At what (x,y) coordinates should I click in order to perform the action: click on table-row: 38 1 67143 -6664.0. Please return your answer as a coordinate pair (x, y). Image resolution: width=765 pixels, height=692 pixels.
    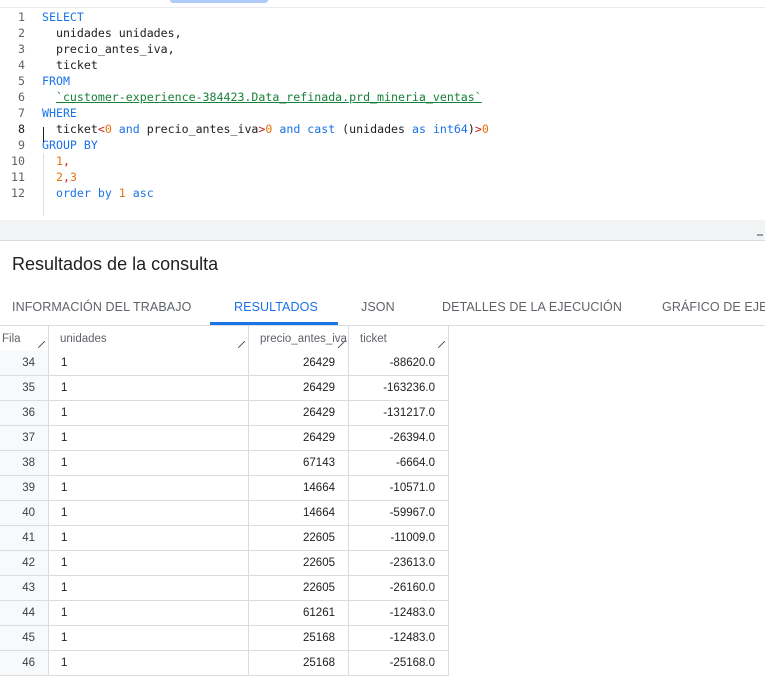
    Looking at the image, I should click on (224, 463).